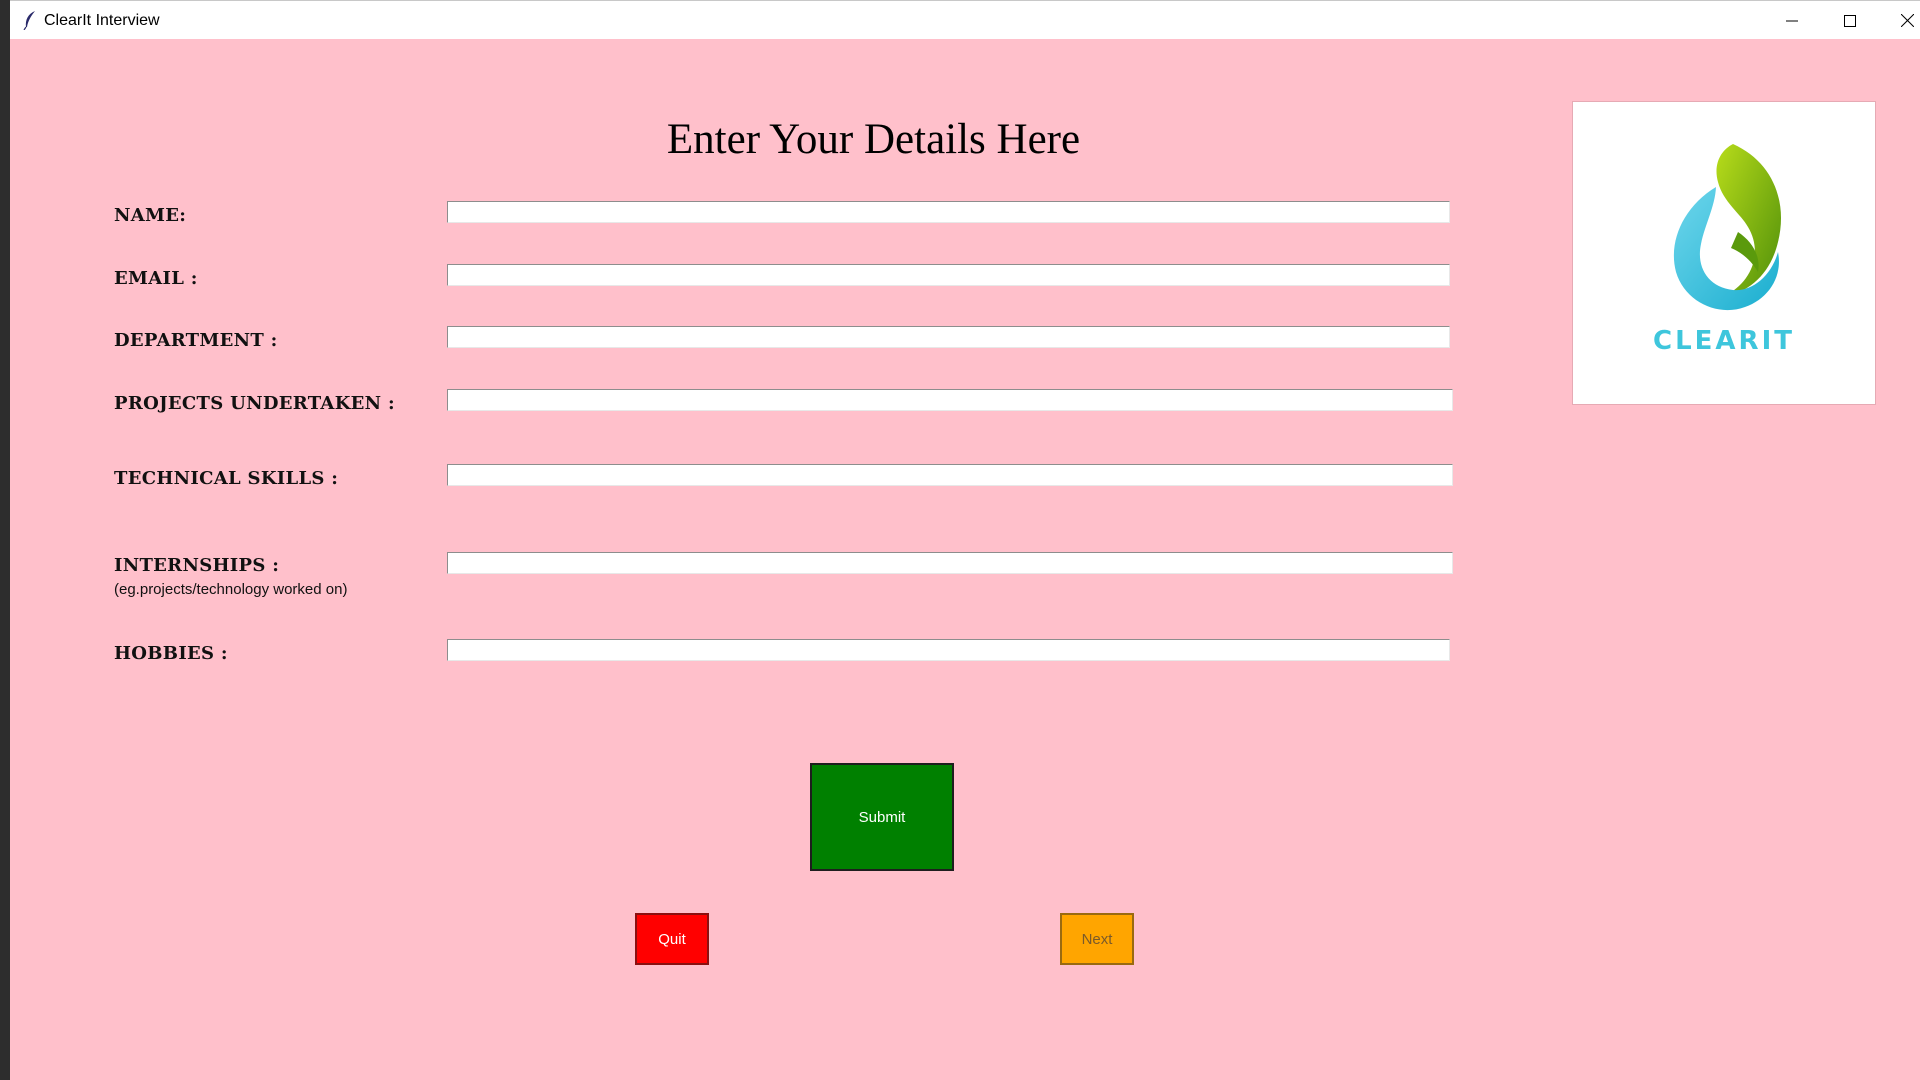 This screenshot has width=1920, height=1080. What do you see at coordinates (150, 215) in the screenshot?
I see `name-label: NAME:` at bounding box center [150, 215].